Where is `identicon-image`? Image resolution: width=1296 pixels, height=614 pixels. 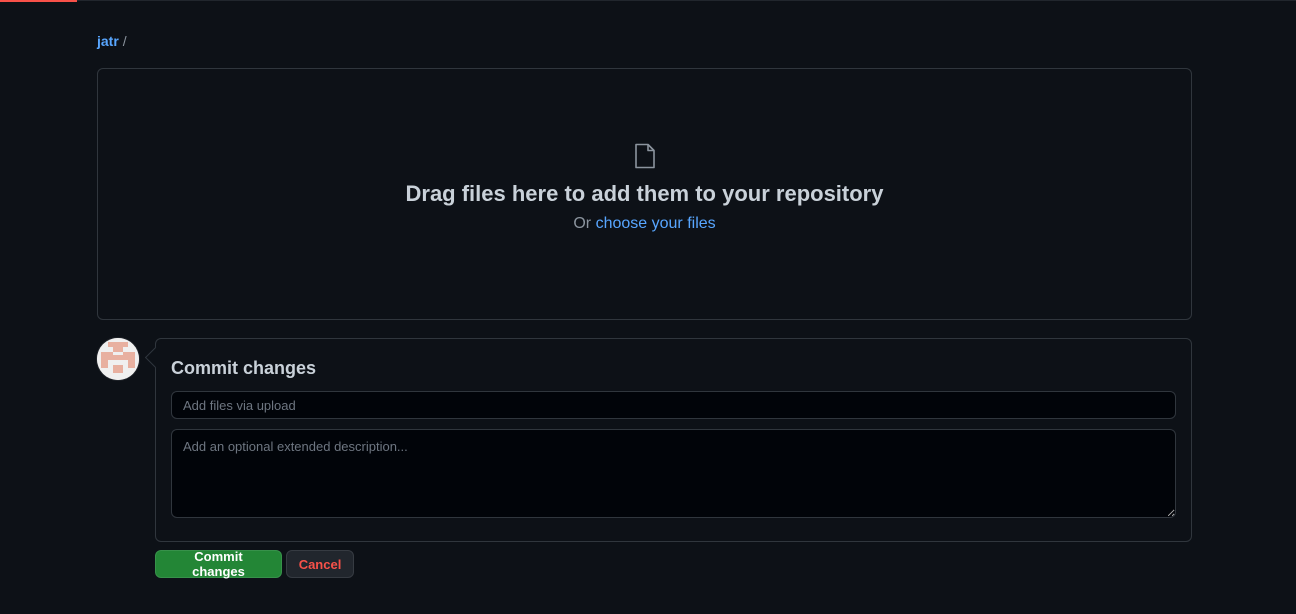
identicon-image is located at coordinates (118, 359).